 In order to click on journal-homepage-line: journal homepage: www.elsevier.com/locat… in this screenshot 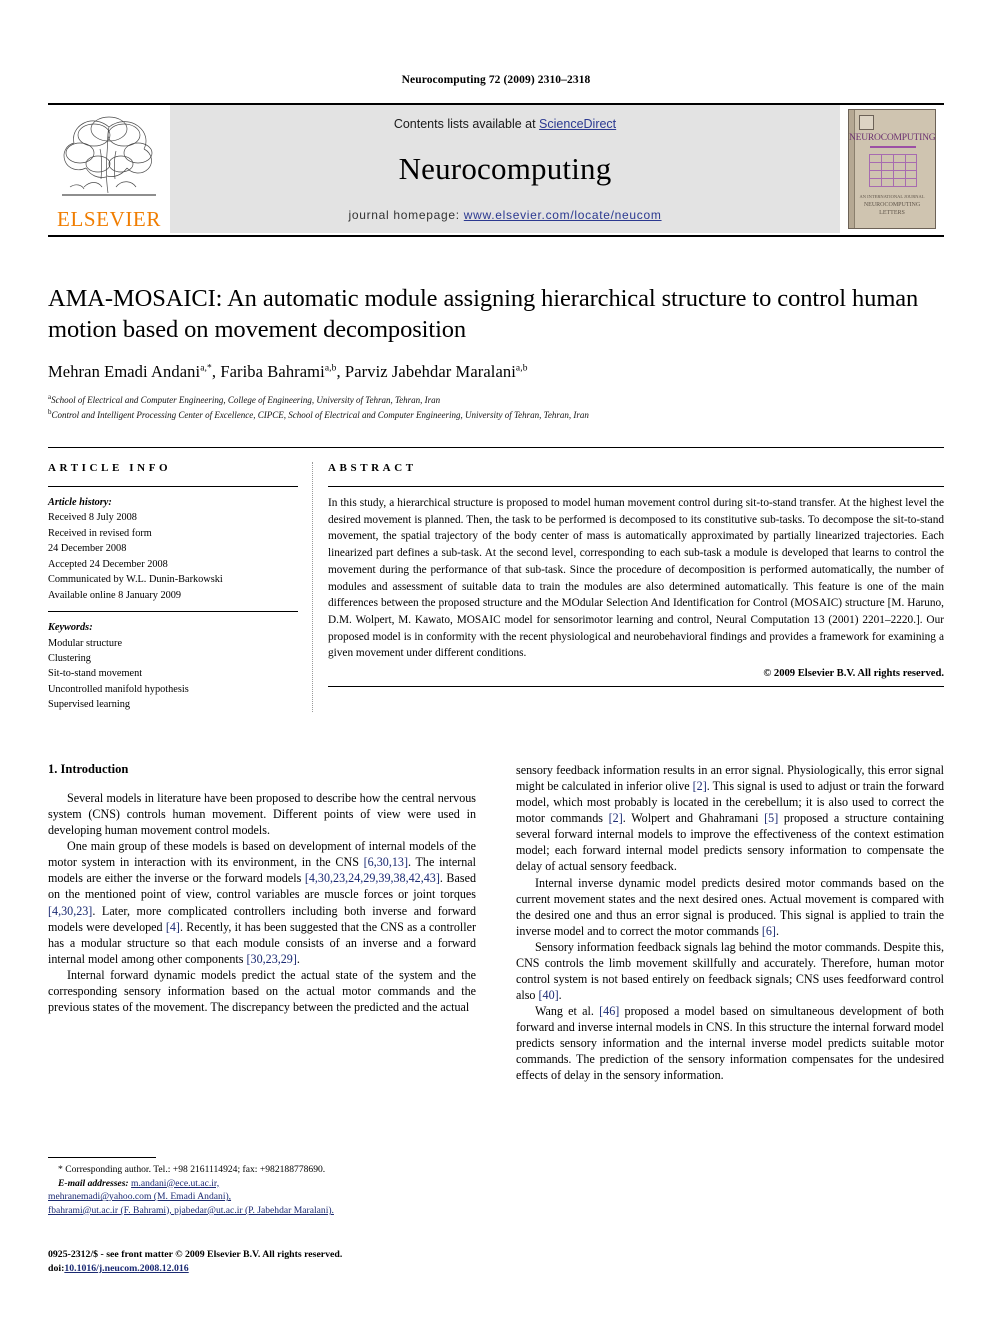, I will do `click(505, 215)`.